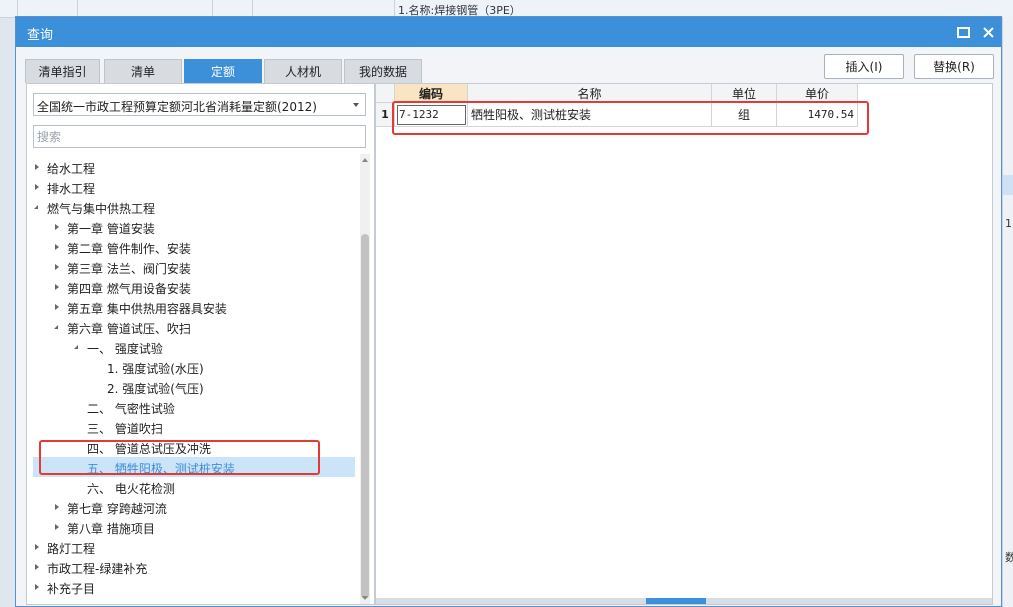  What do you see at coordinates (356, 105) in the screenshot?
I see `chevron-down-icon` at bounding box center [356, 105].